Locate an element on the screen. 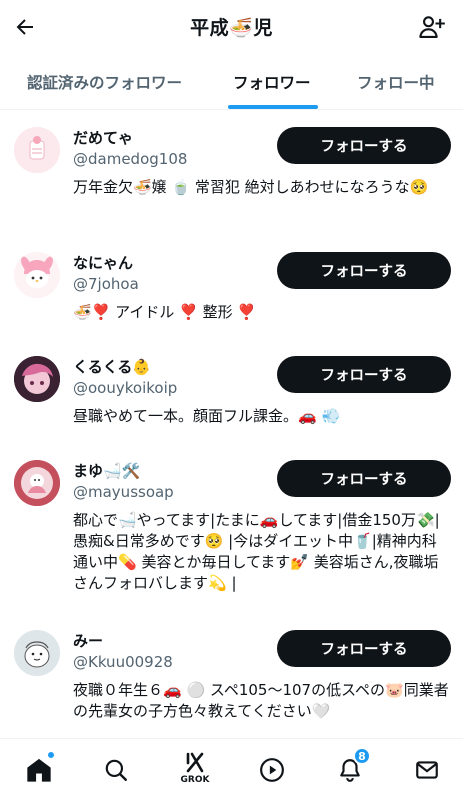 The height and width of the screenshot is (800, 463). page-title: 平成🍜児 is located at coordinates (231, 28).